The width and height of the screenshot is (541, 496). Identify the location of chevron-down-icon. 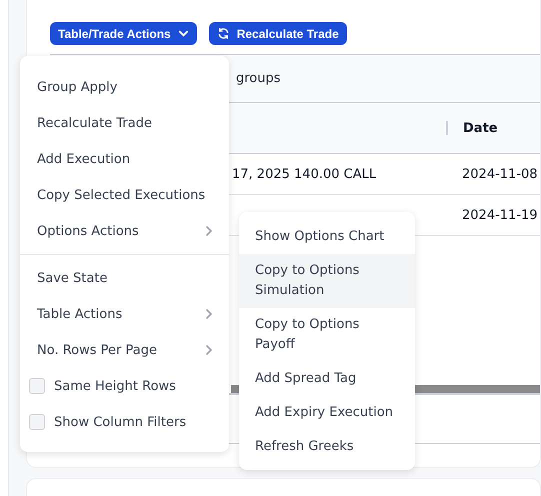
(183, 33).